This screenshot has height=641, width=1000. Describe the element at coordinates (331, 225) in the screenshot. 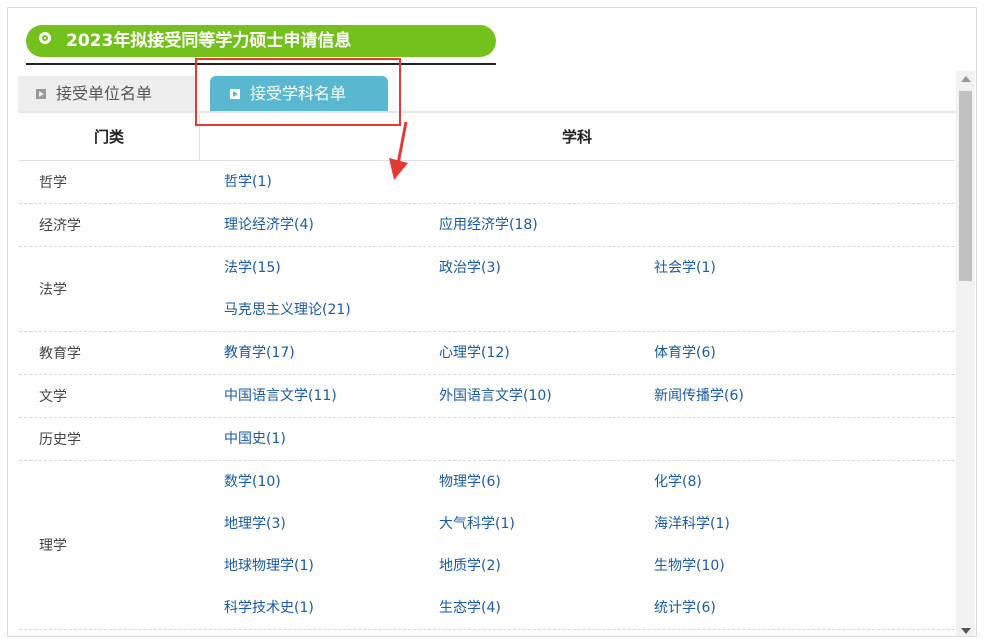

I see `subject-link: 理论经济学(4)` at that location.